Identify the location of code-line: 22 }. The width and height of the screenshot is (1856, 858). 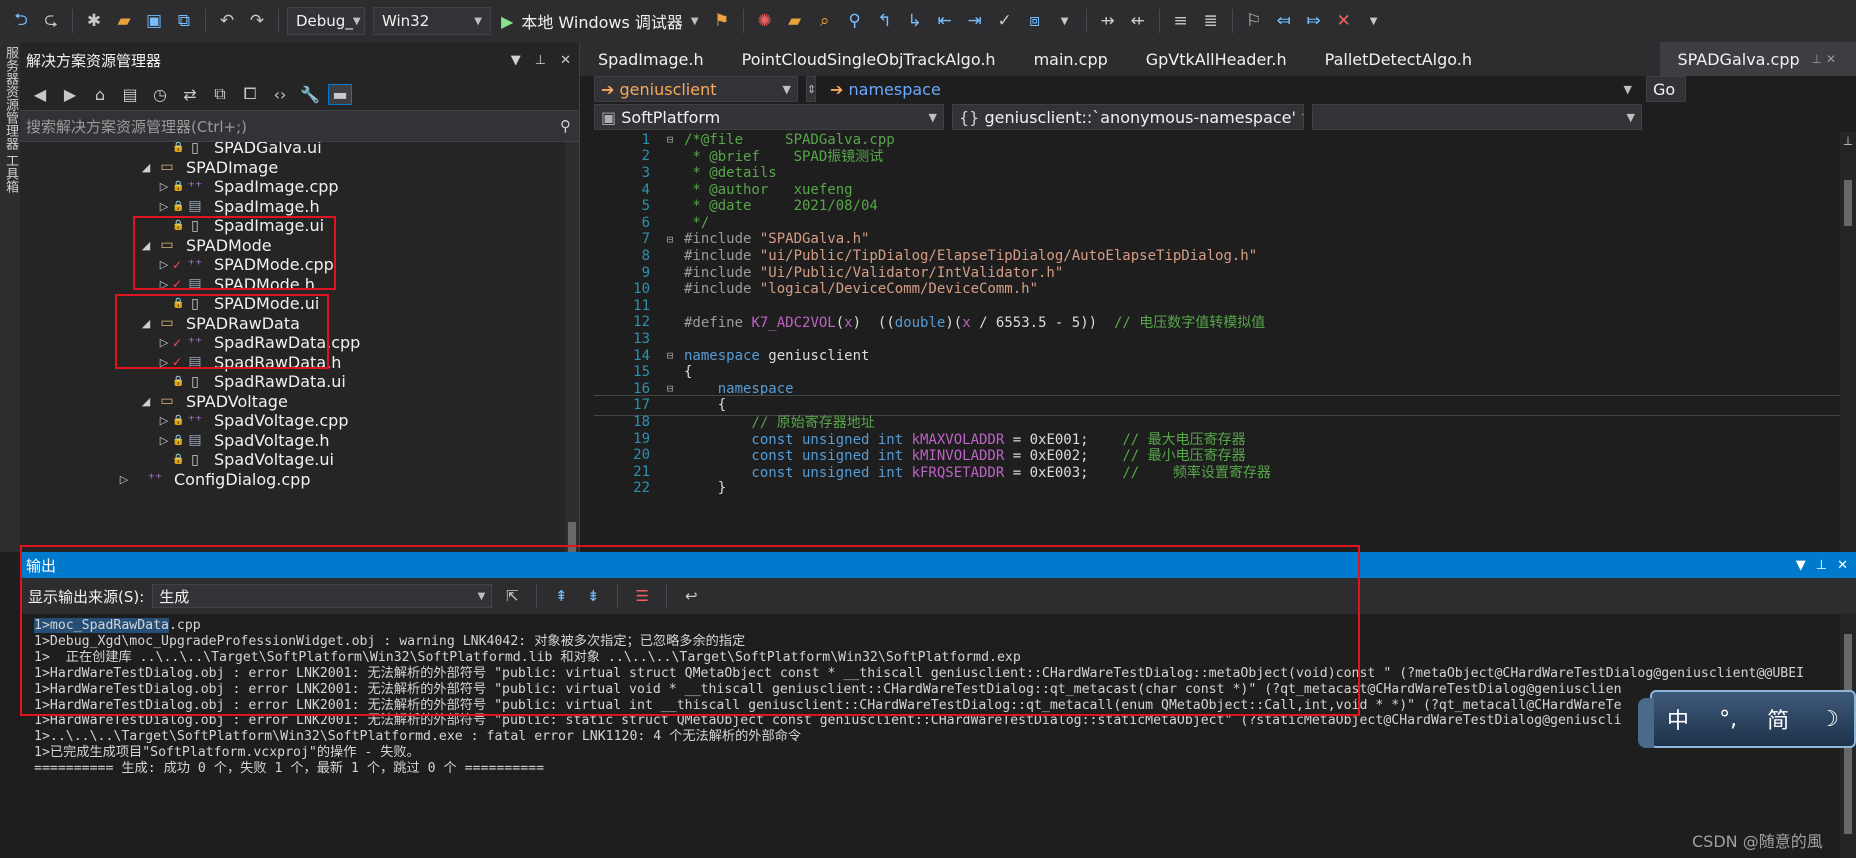
(1217, 489).